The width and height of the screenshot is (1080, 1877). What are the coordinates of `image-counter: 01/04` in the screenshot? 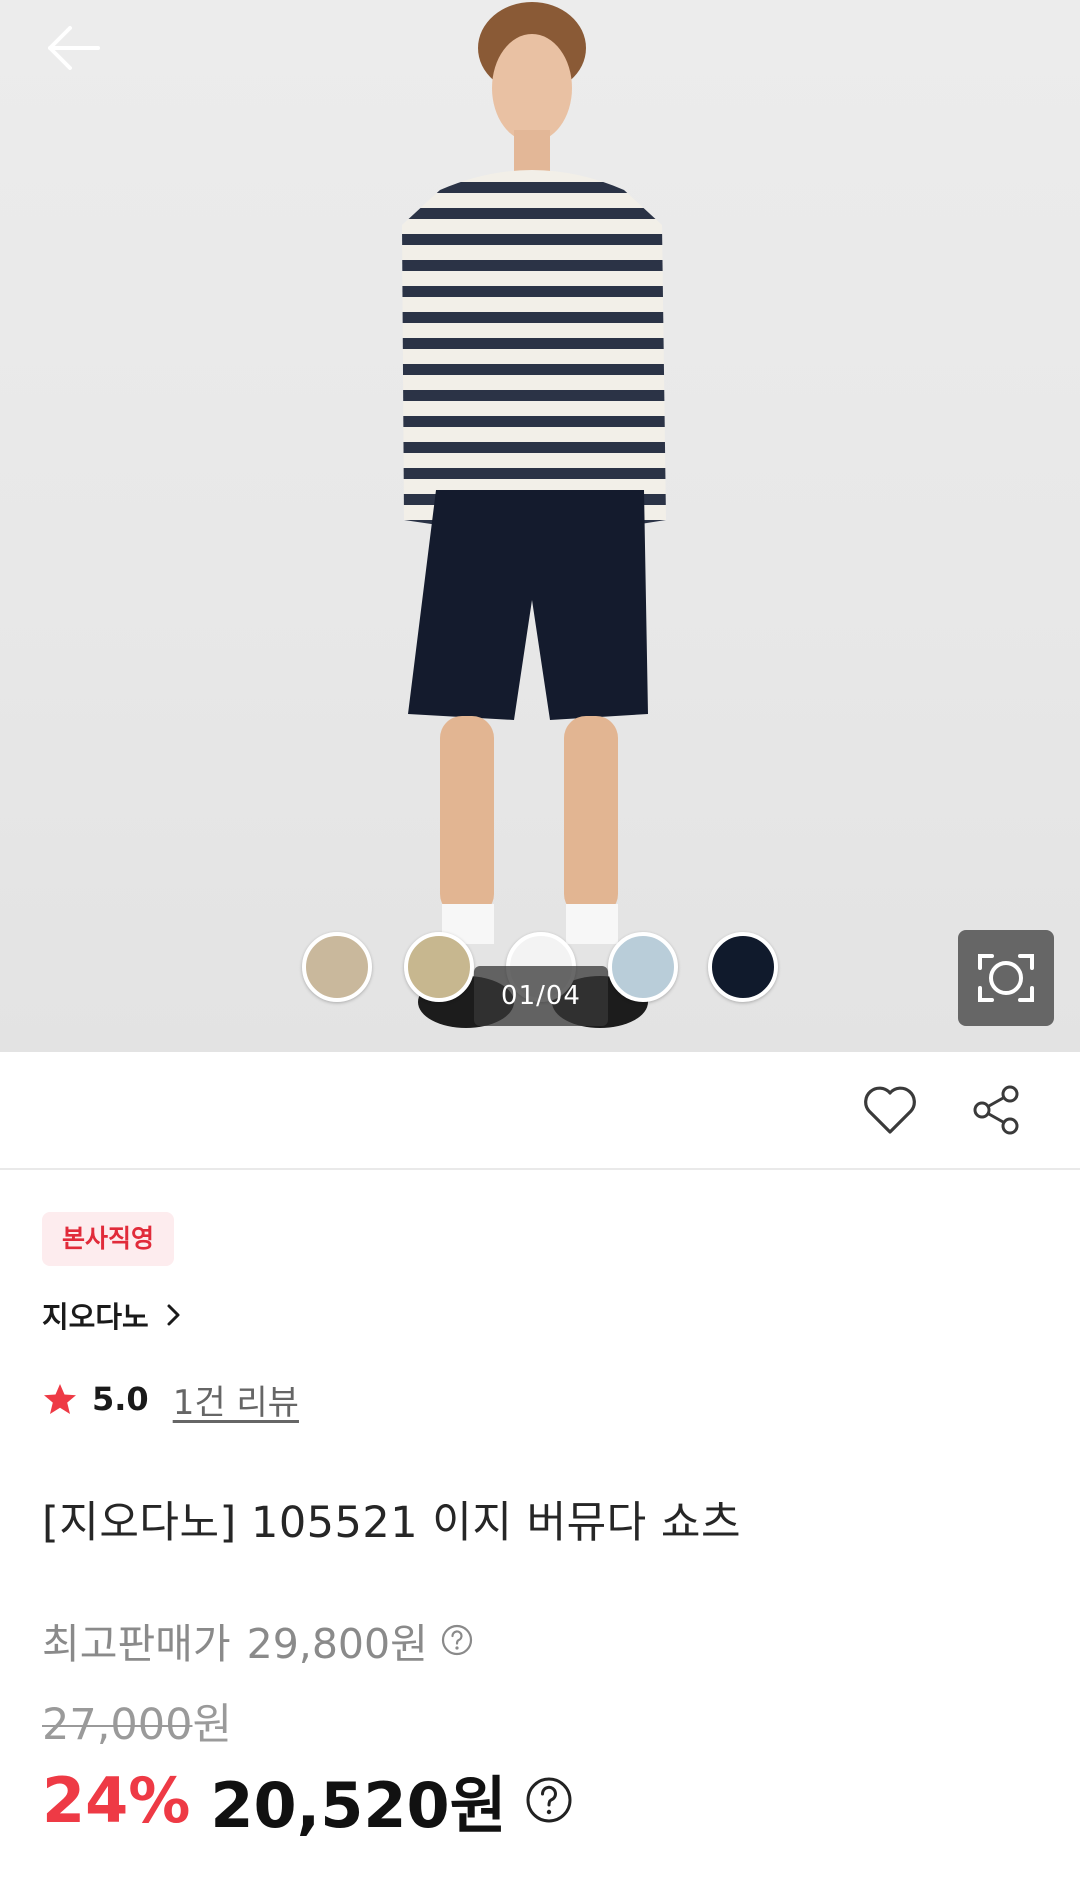 It's located at (541, 996).